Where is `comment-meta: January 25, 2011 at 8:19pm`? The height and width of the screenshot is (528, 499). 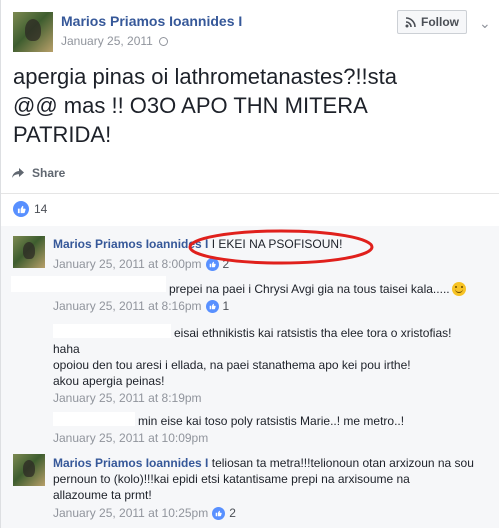 comment-meta: January 25, 2011 at 8:19pm is located at coordinates (127, 398).